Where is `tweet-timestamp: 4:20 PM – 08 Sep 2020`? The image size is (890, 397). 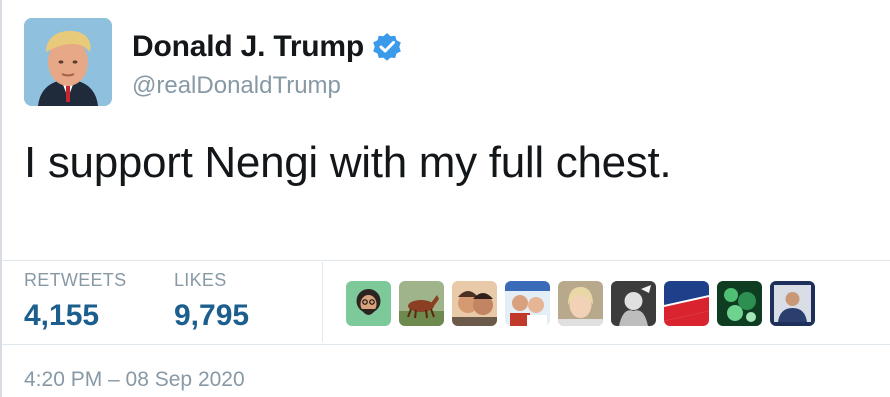 tweet-timestamp: 4:20 PM – 08 Sep 2020 is located at coordinates (134, 380).